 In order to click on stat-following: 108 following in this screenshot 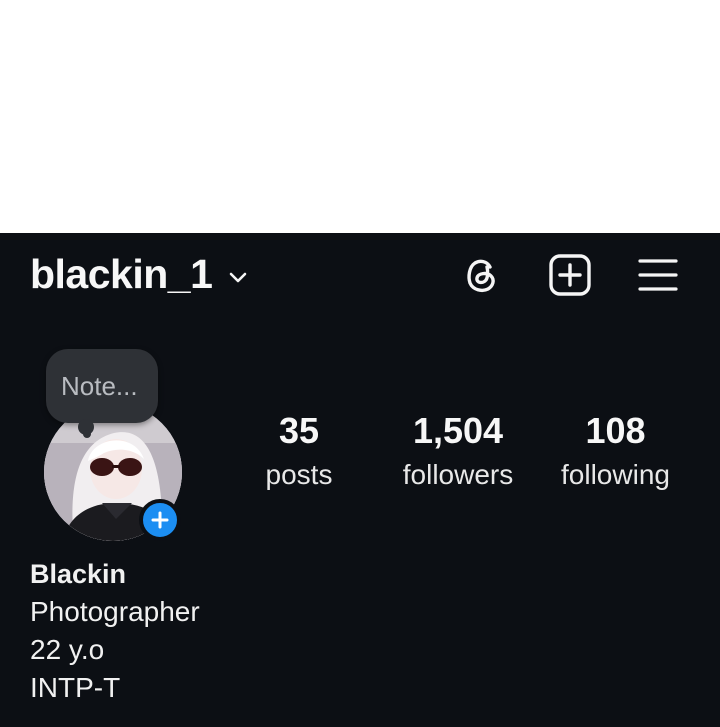, I will do `click(615, 451)`.